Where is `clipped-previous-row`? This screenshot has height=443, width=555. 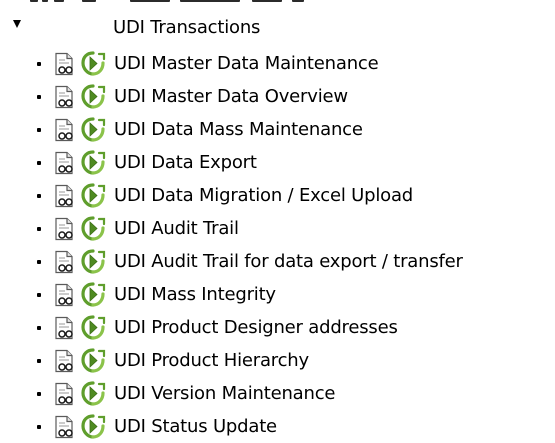
clipped-previous-row is located at coordinates (180, 2).